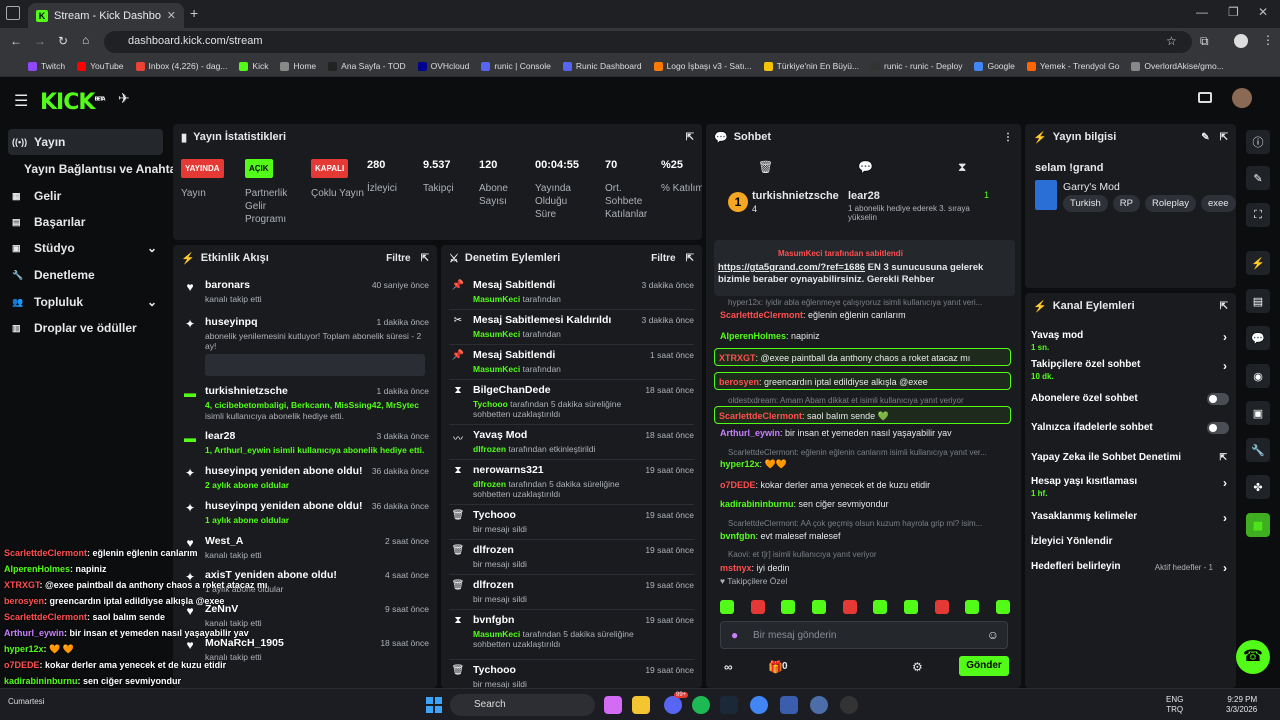  Describe the element at coordinates (994, 66) in the screenshot. I see `bookmark-item: Google` at that location.